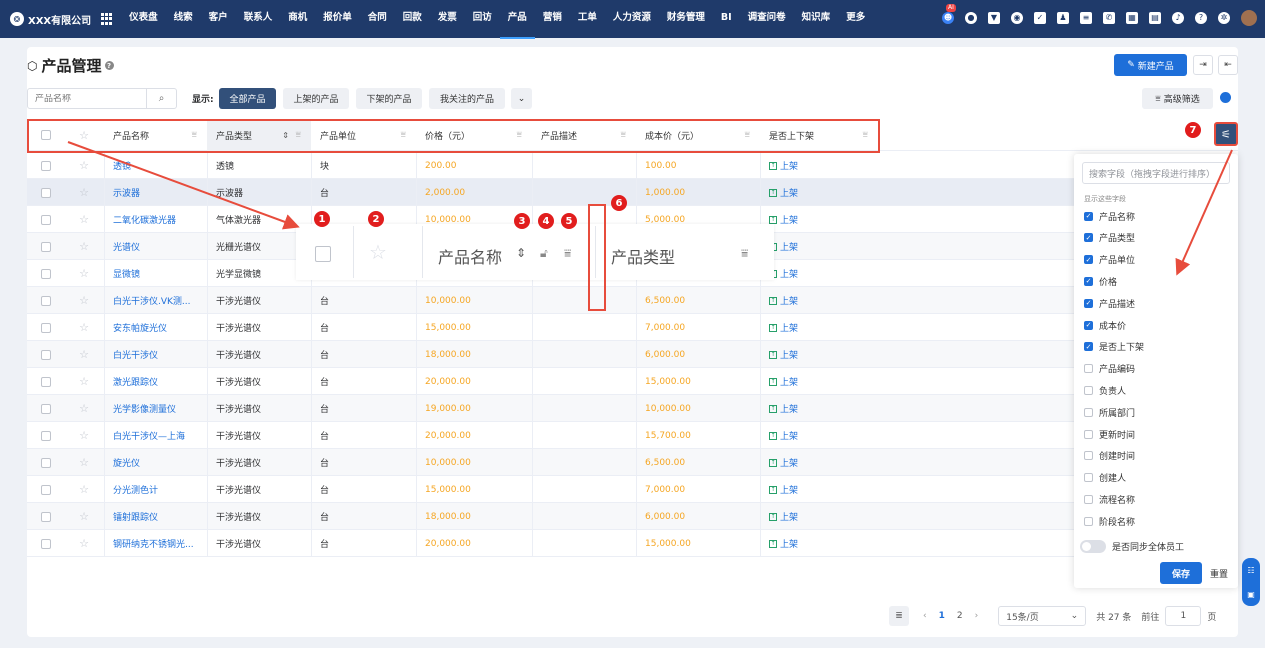  What do you see at coordinates (155, 489) in the screenshot?
I see `cell-name: 分光测色计` at bounding box center [155, 489].